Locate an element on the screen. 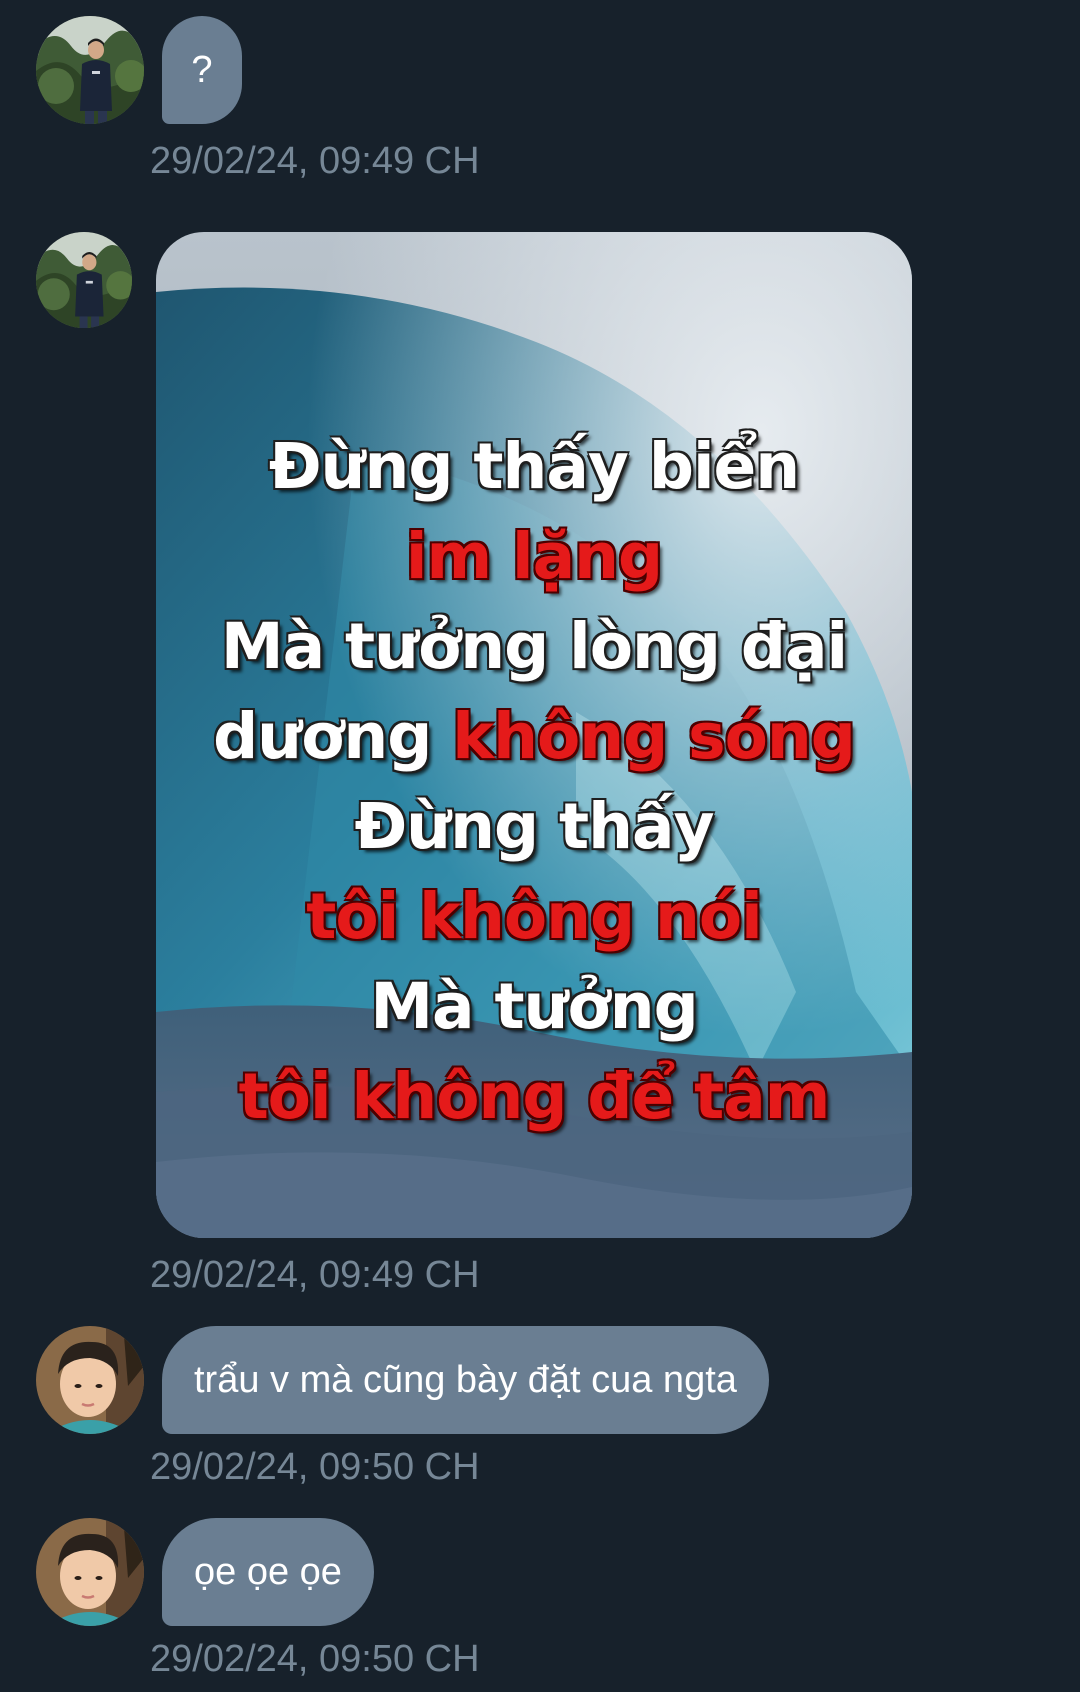  message-bubble: trẩu v mà cũng bày đặt cua ngta is located at coordinates (465, 1380).